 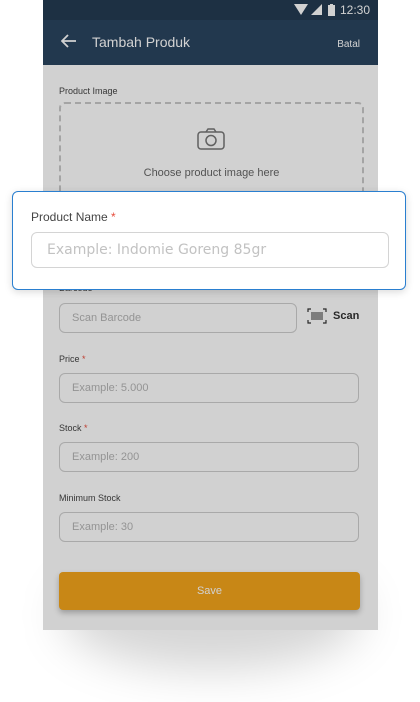 What do you see at coordinates (210, 250) in the screenshot?
I see `product-name-input: Example: Indomie Goreng 85gr` at bounding box center [210, 250].